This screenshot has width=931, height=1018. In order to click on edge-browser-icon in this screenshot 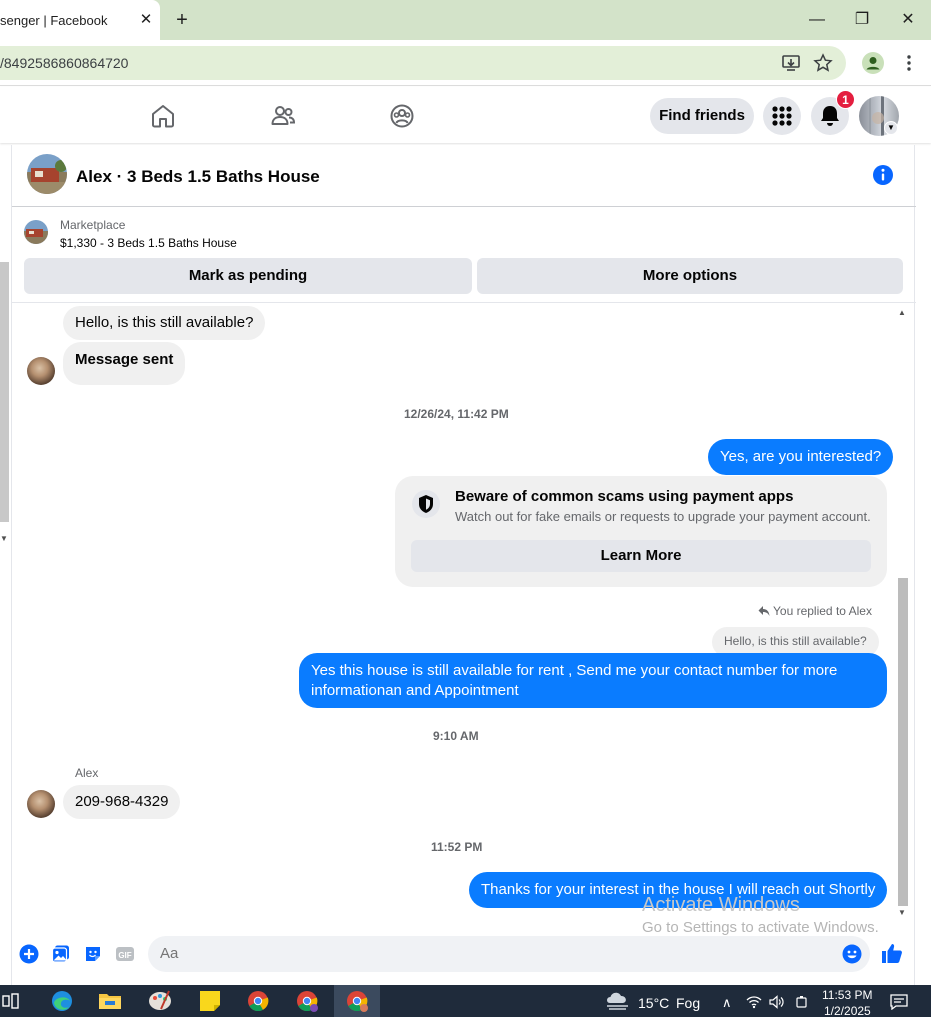, I will do `click(62, 1001)`.